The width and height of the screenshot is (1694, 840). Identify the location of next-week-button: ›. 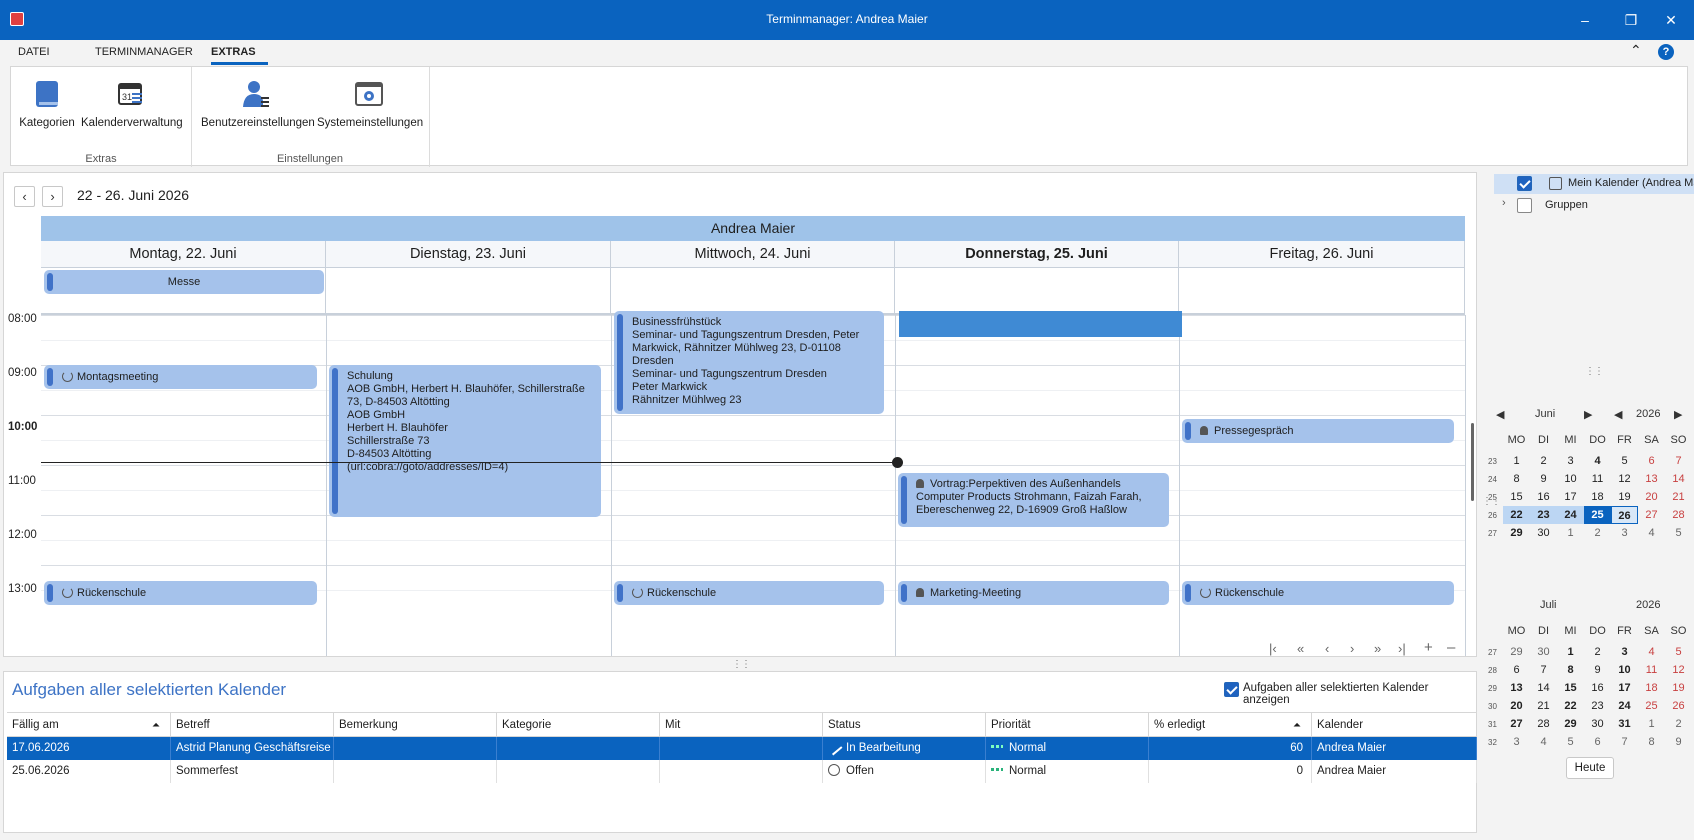
(52, 196).